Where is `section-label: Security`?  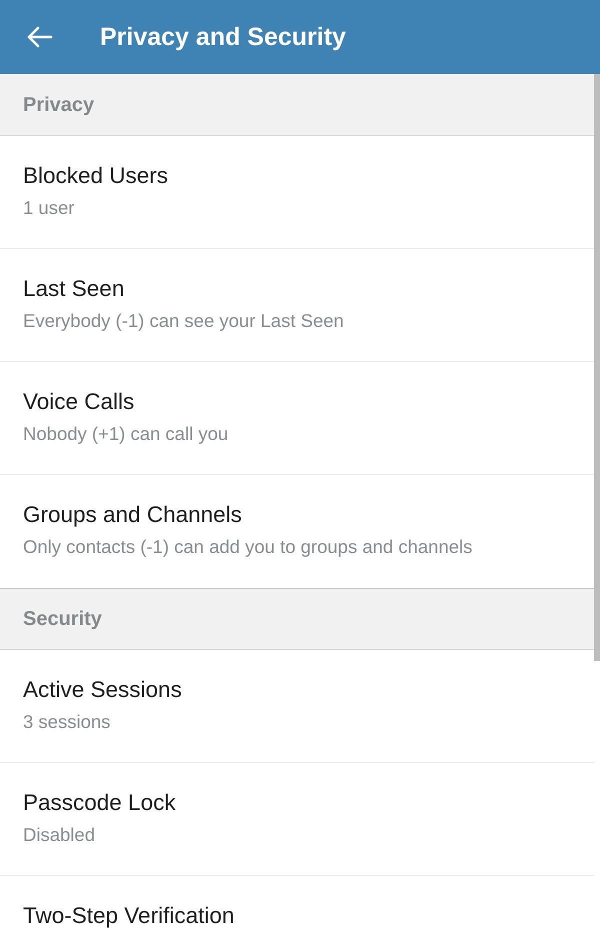
section-label: Security is located at coordinates (62, 619).